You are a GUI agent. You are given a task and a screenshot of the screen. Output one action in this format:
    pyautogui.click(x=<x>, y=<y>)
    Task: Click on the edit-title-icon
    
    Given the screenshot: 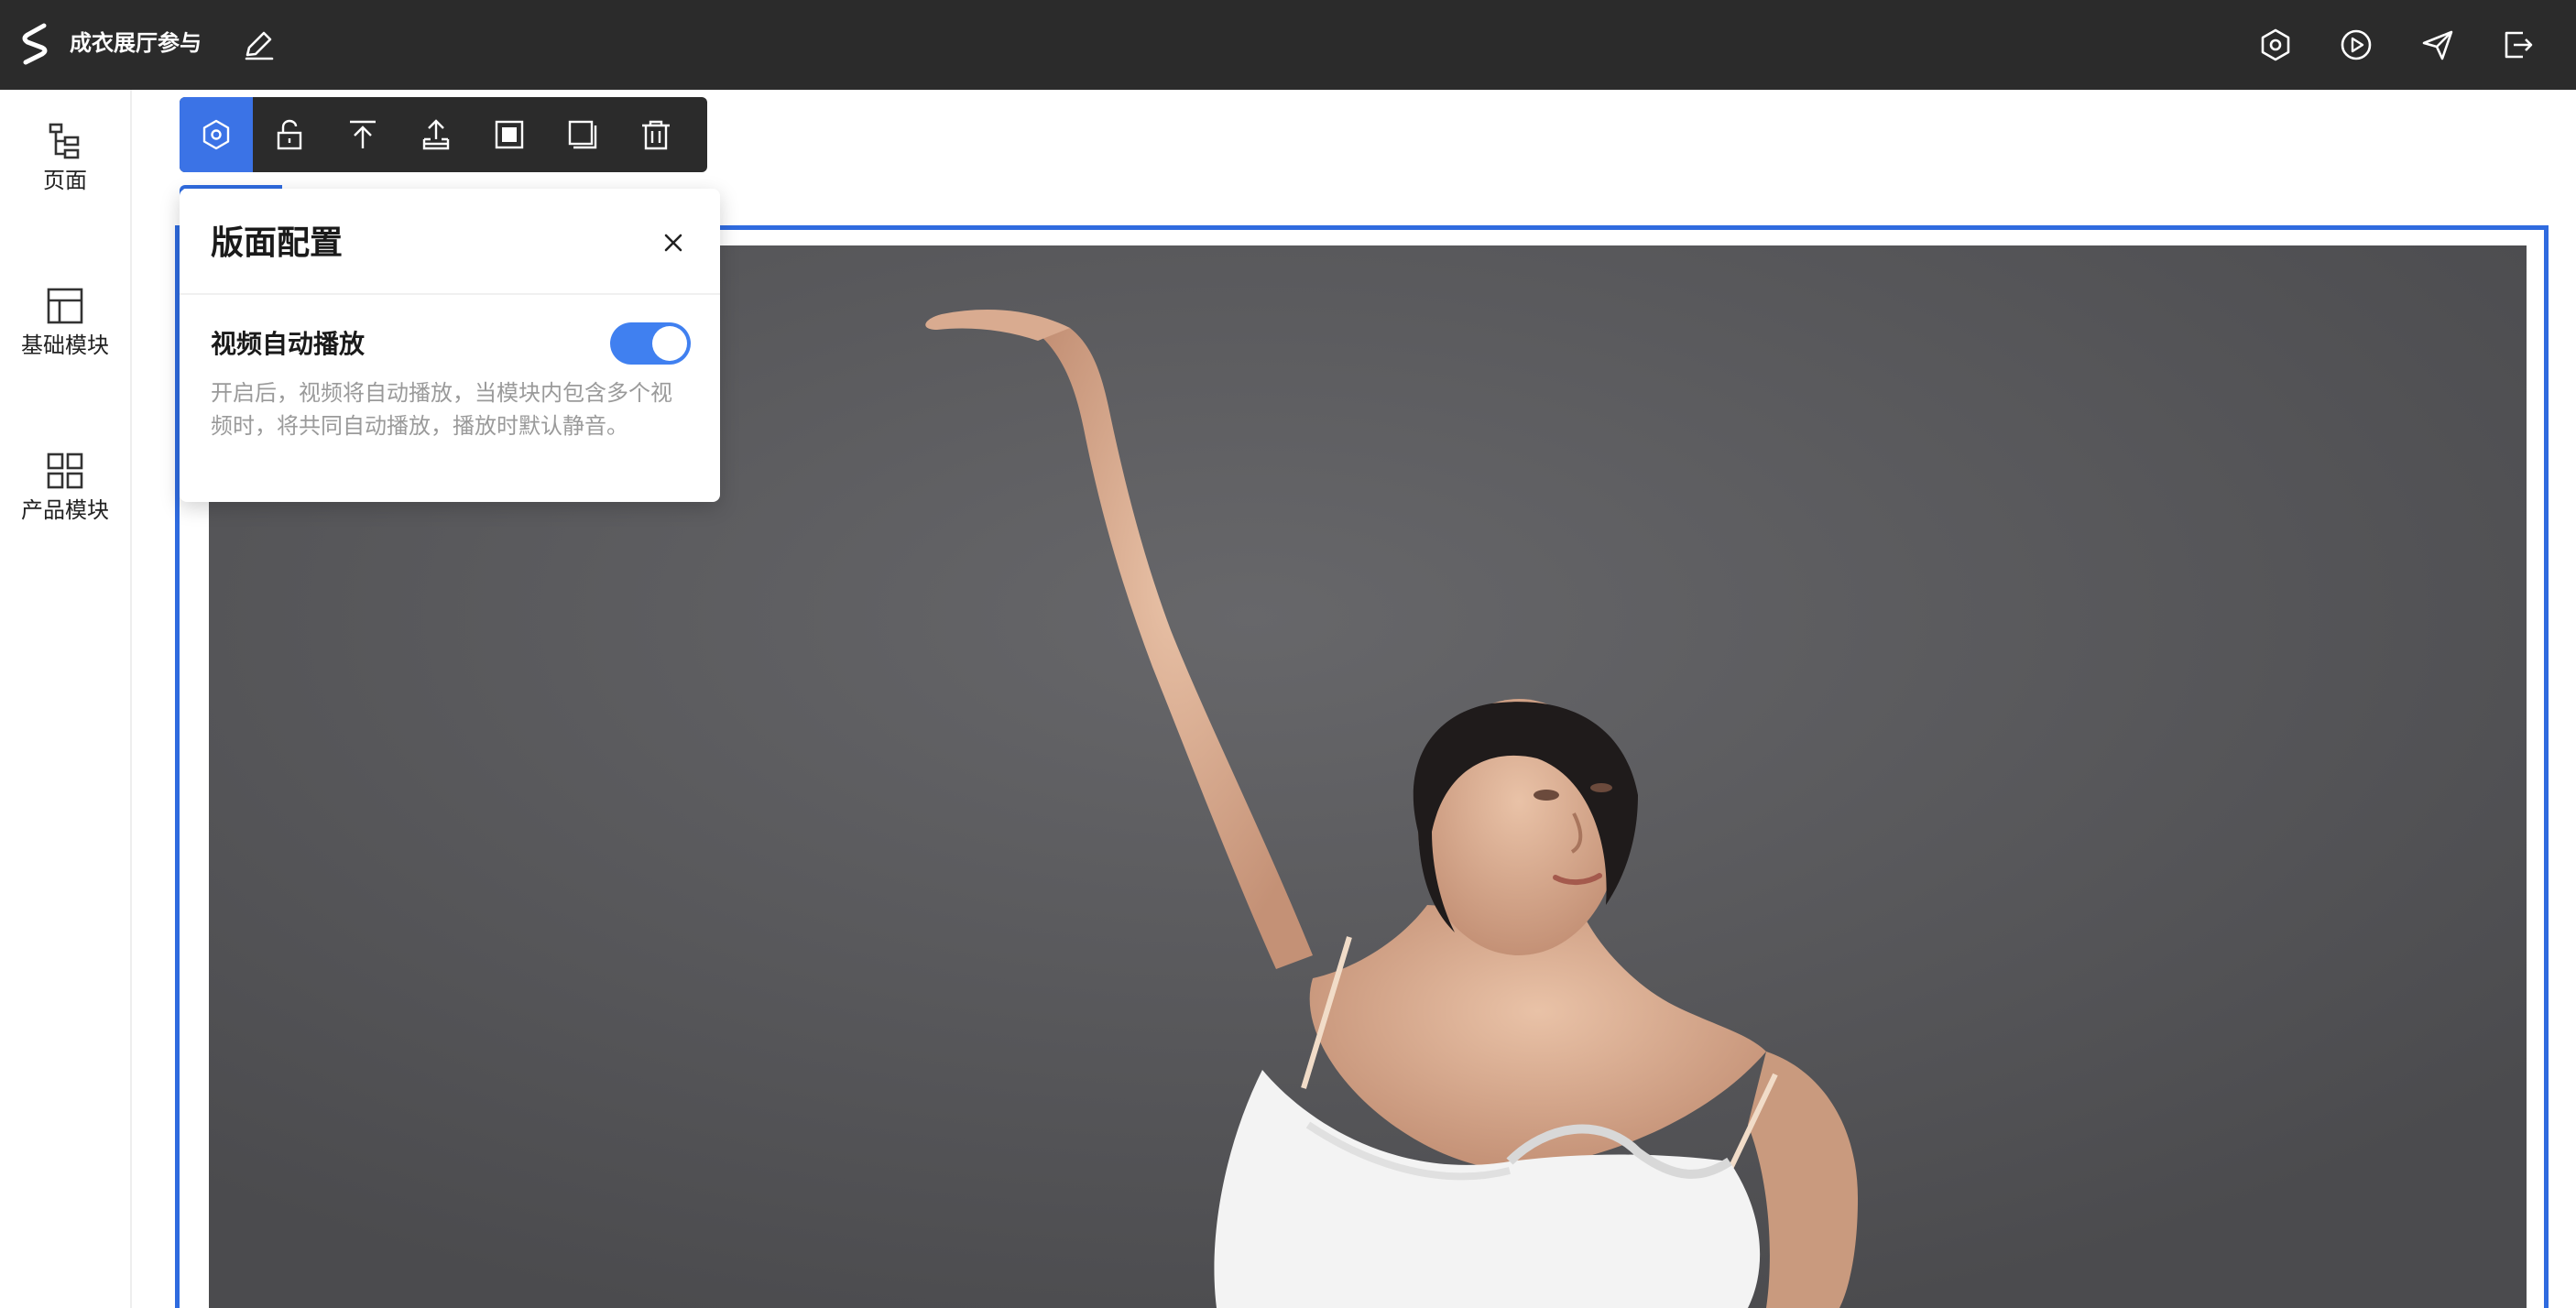 What is the action you would take?
    pyautogui.click(x=260, y=44)
    